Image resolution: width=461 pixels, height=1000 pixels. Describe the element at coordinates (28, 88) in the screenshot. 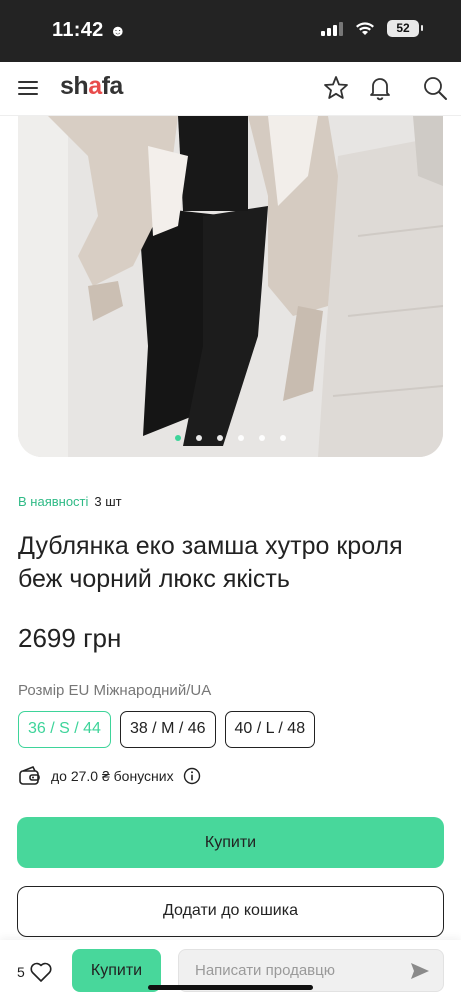

I see `menu-icon` at that location.